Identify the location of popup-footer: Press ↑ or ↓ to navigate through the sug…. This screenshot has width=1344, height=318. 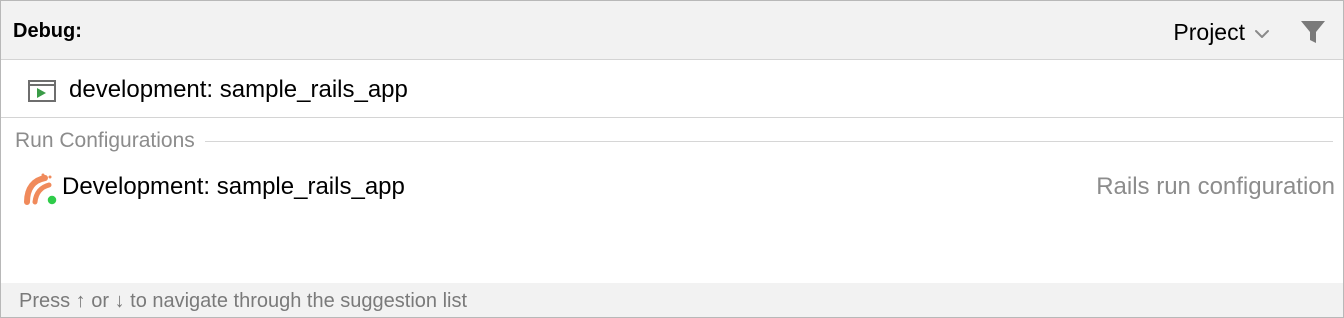
(672, 300).